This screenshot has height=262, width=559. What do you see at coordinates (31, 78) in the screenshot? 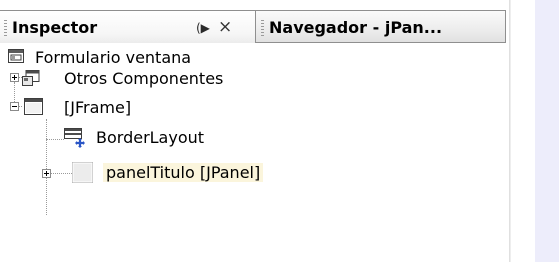
I see `components-icon` at bounding box center [31, 78].